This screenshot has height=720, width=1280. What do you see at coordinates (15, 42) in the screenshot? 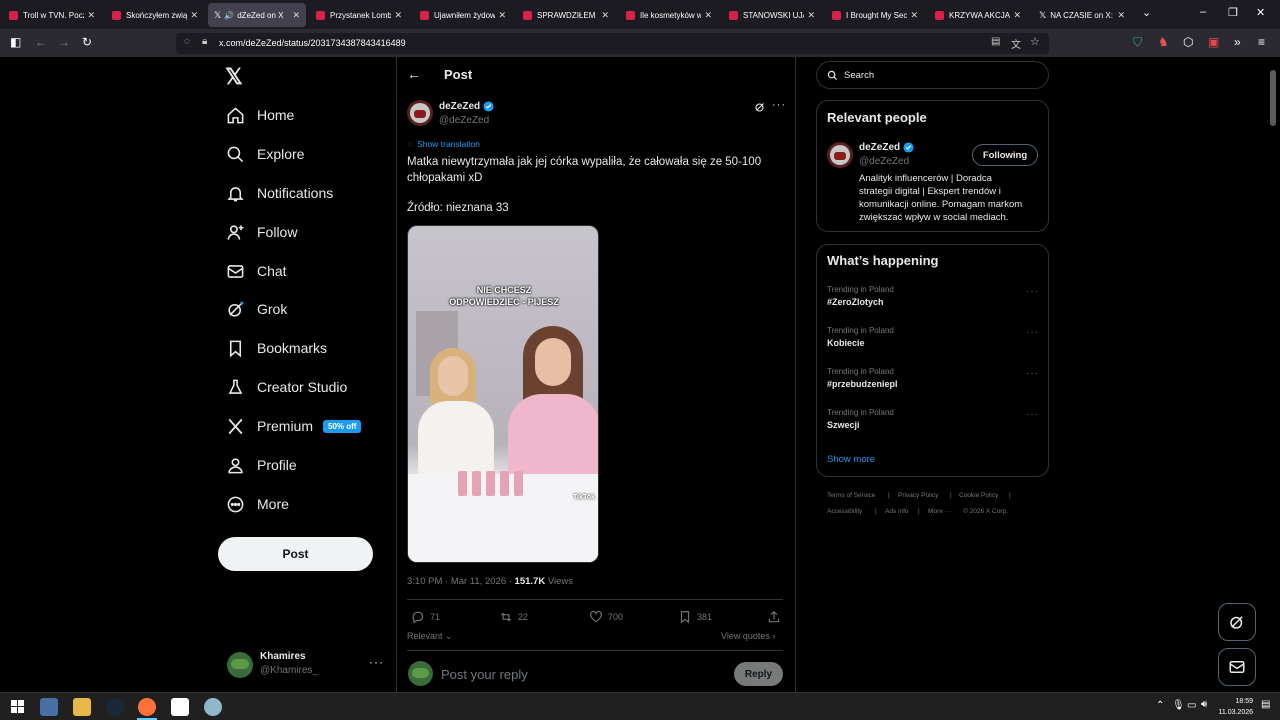
I see `sidebar-toggle-icon: ◧` at bounding box center [15, 42].